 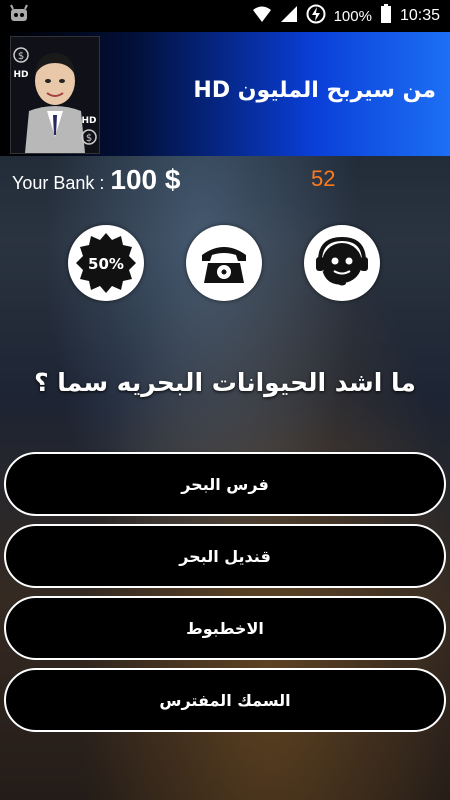 What do you see at coordinates (419, 15) in the screenshot?
I see `clock: 10:35` at bounding box center [419, 15].